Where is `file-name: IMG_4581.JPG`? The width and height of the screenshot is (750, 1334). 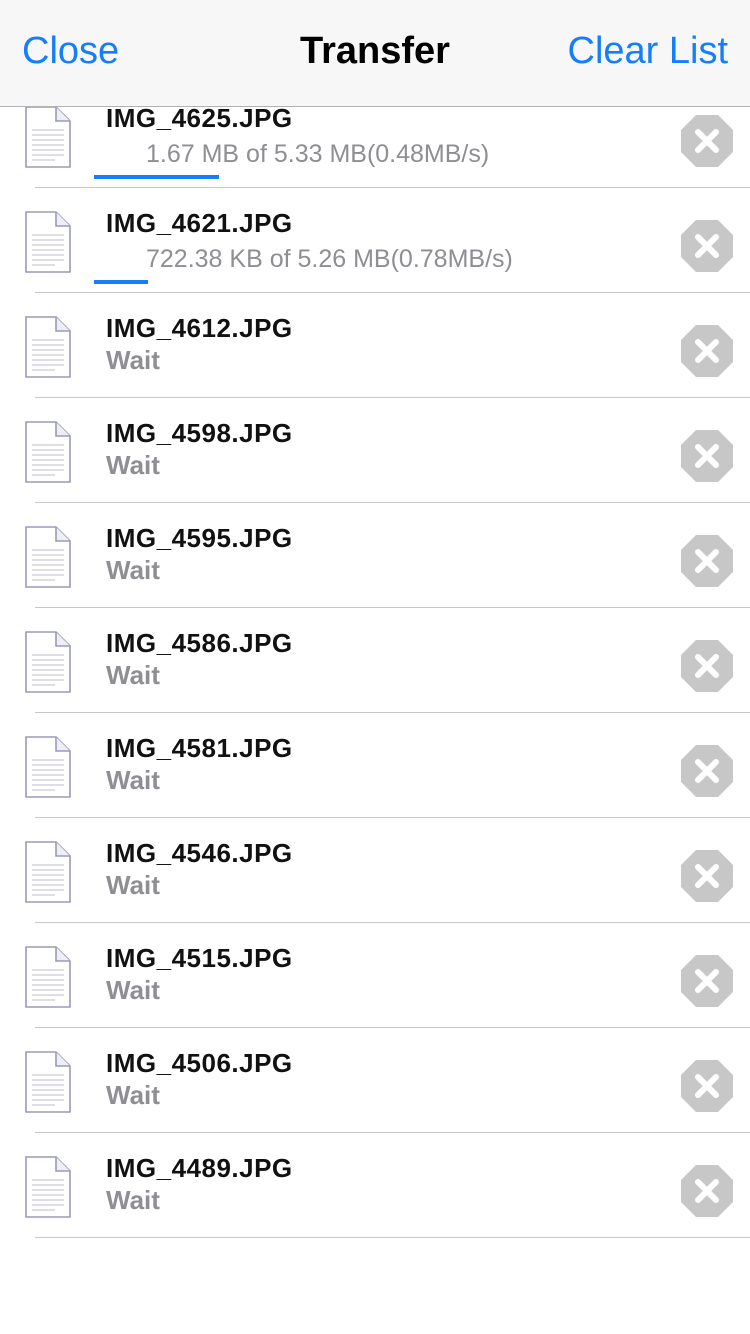 file-name: IMG_4581.JPG is located at coordinates (199, 748).